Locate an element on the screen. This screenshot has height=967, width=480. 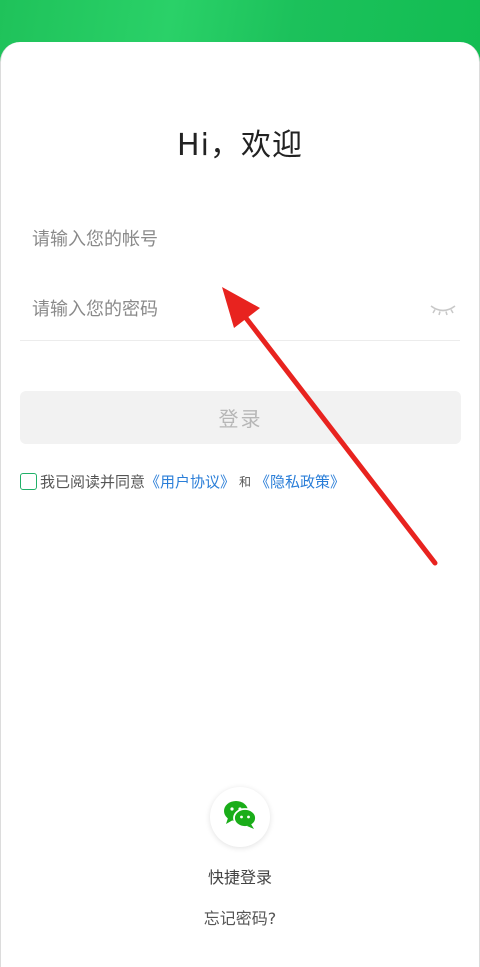
quick-login-label: 快捷登录 is located at coordinates (239, 877).